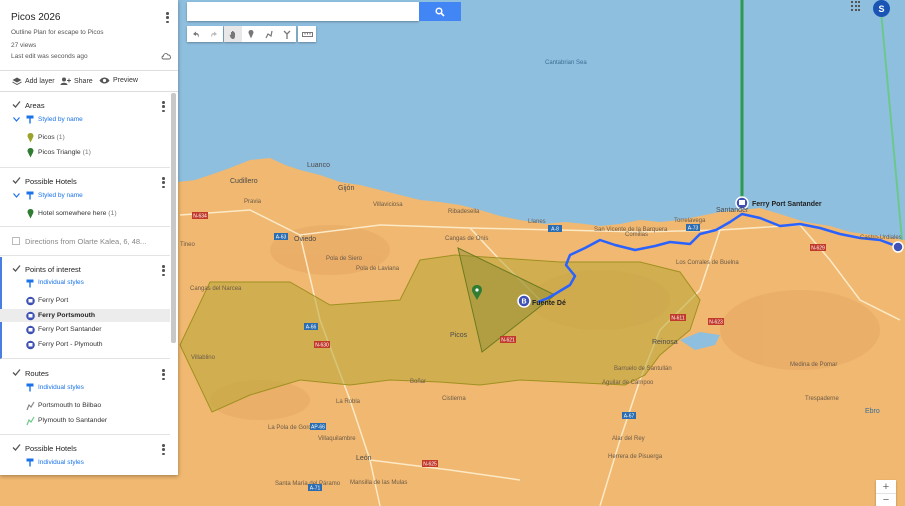 This screenshot has width=905, height=506. I want to click on fuente-de-marker: B, so click(524, 301).